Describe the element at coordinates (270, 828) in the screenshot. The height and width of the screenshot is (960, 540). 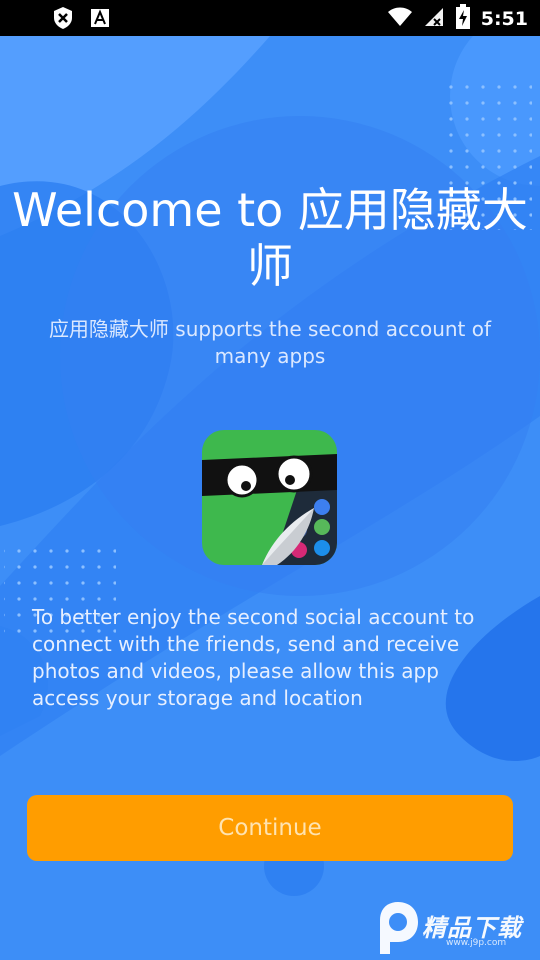
I see `continue-button: Continue` at that location.